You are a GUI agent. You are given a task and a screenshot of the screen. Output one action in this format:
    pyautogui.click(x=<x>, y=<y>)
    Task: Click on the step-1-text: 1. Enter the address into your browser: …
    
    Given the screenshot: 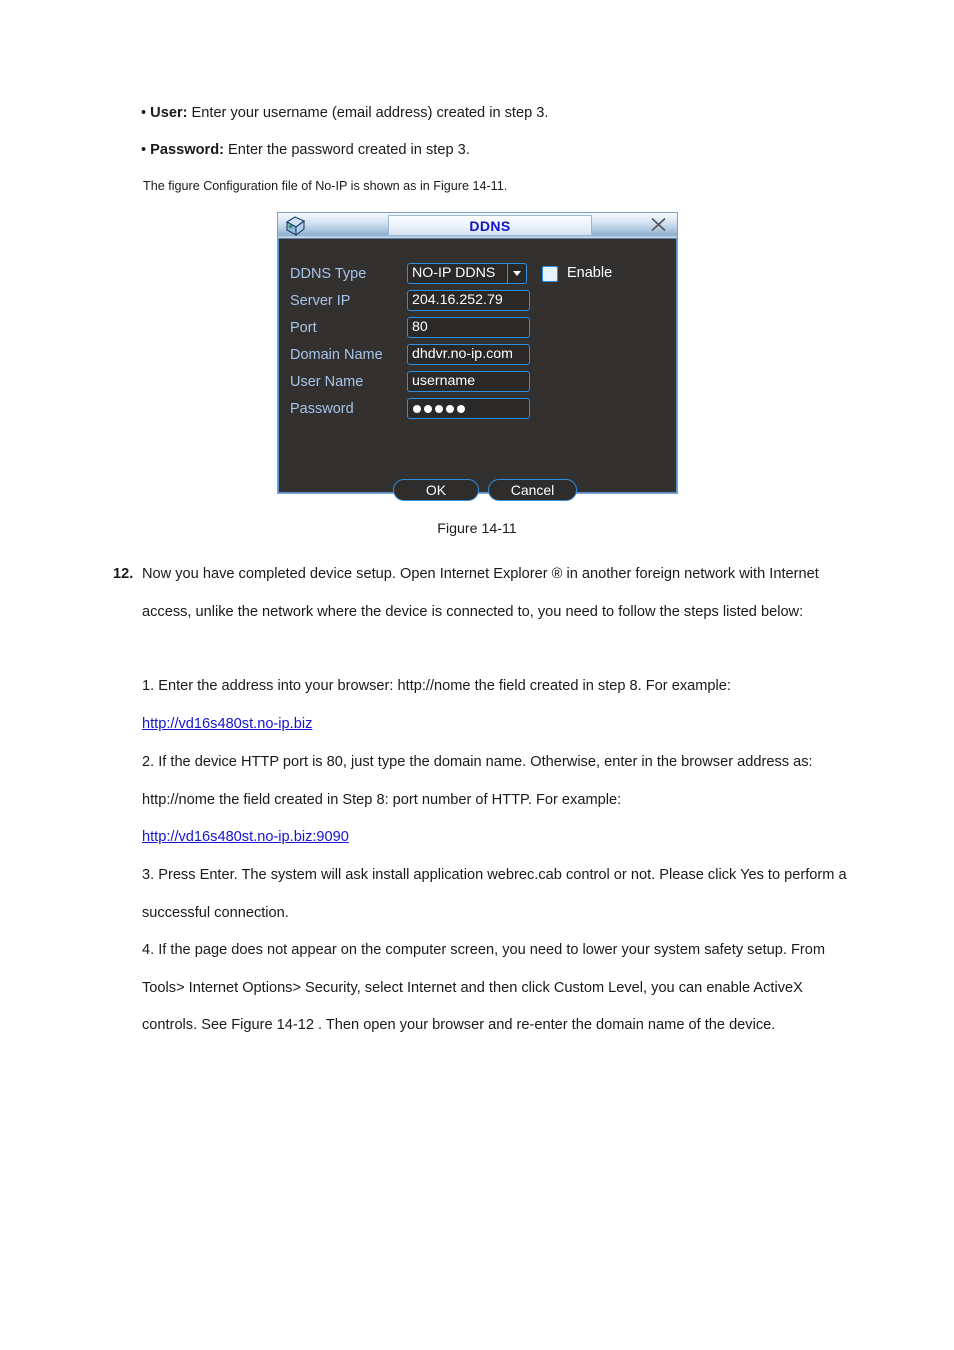 What is the action you would take?
    pyautogui.click(x=436, y=686)
    